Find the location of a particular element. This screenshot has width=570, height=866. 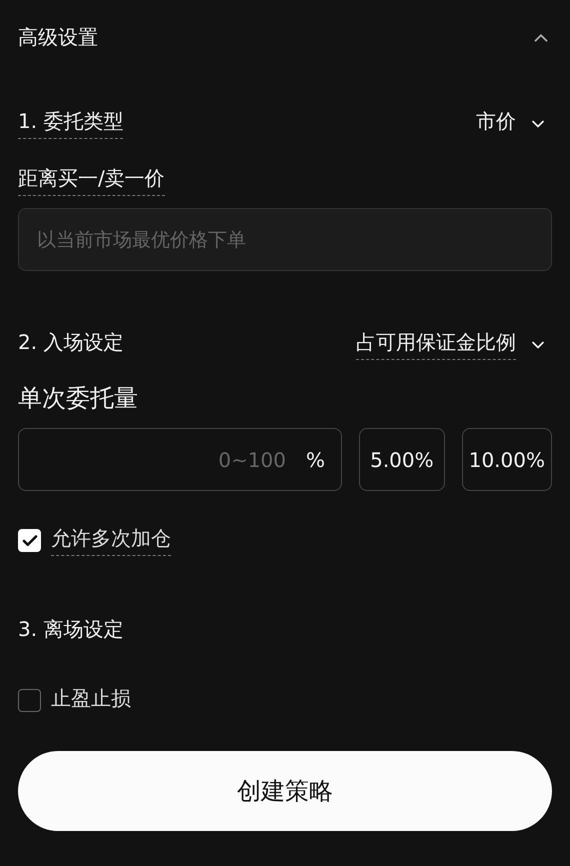

amount-field: 0~100 % is located at coordinates (180, 459).